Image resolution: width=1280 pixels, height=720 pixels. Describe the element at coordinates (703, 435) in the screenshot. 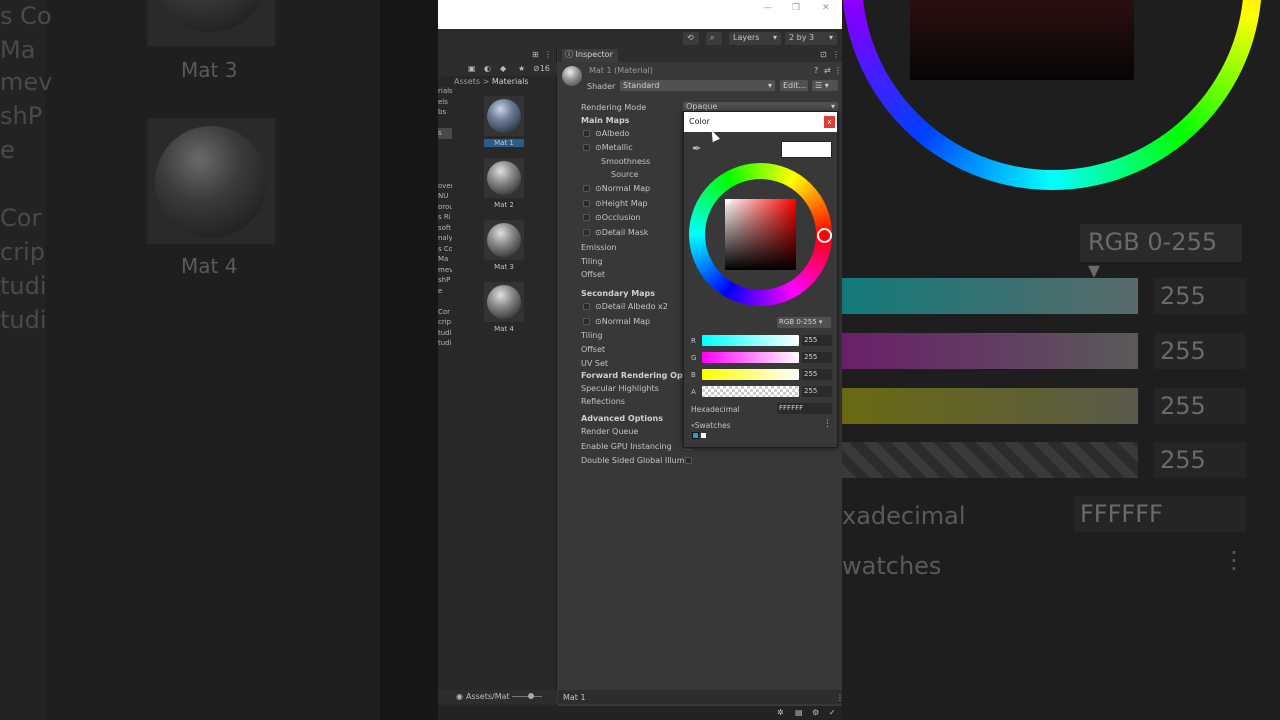

I see `swatch-white` at that location.